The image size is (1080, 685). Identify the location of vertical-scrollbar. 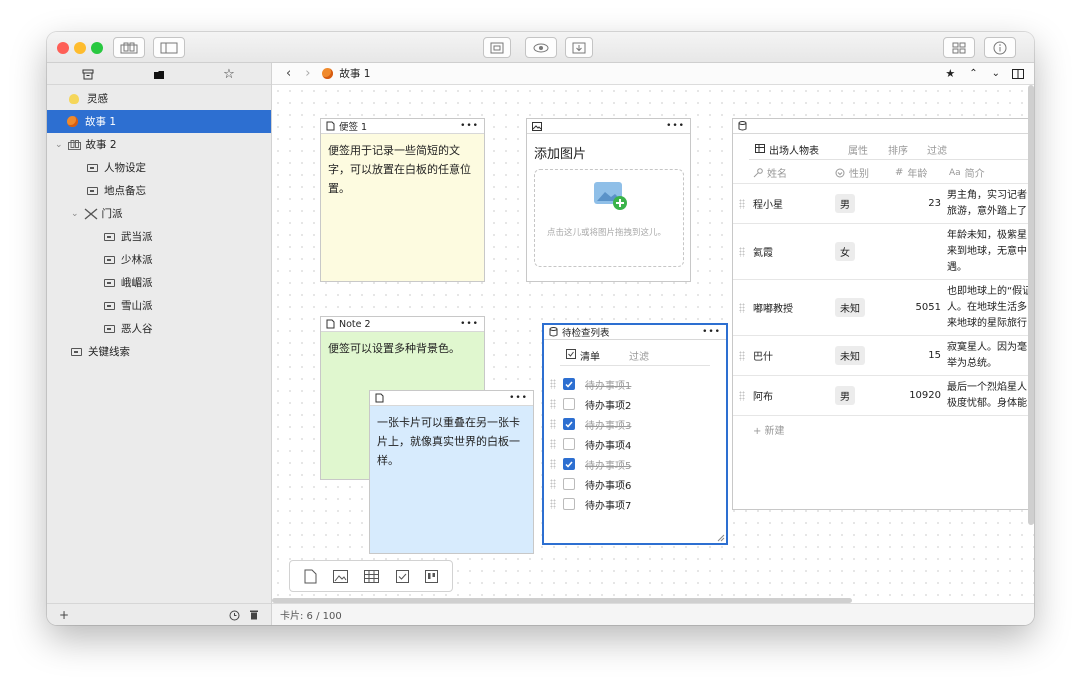
(1031, 305).